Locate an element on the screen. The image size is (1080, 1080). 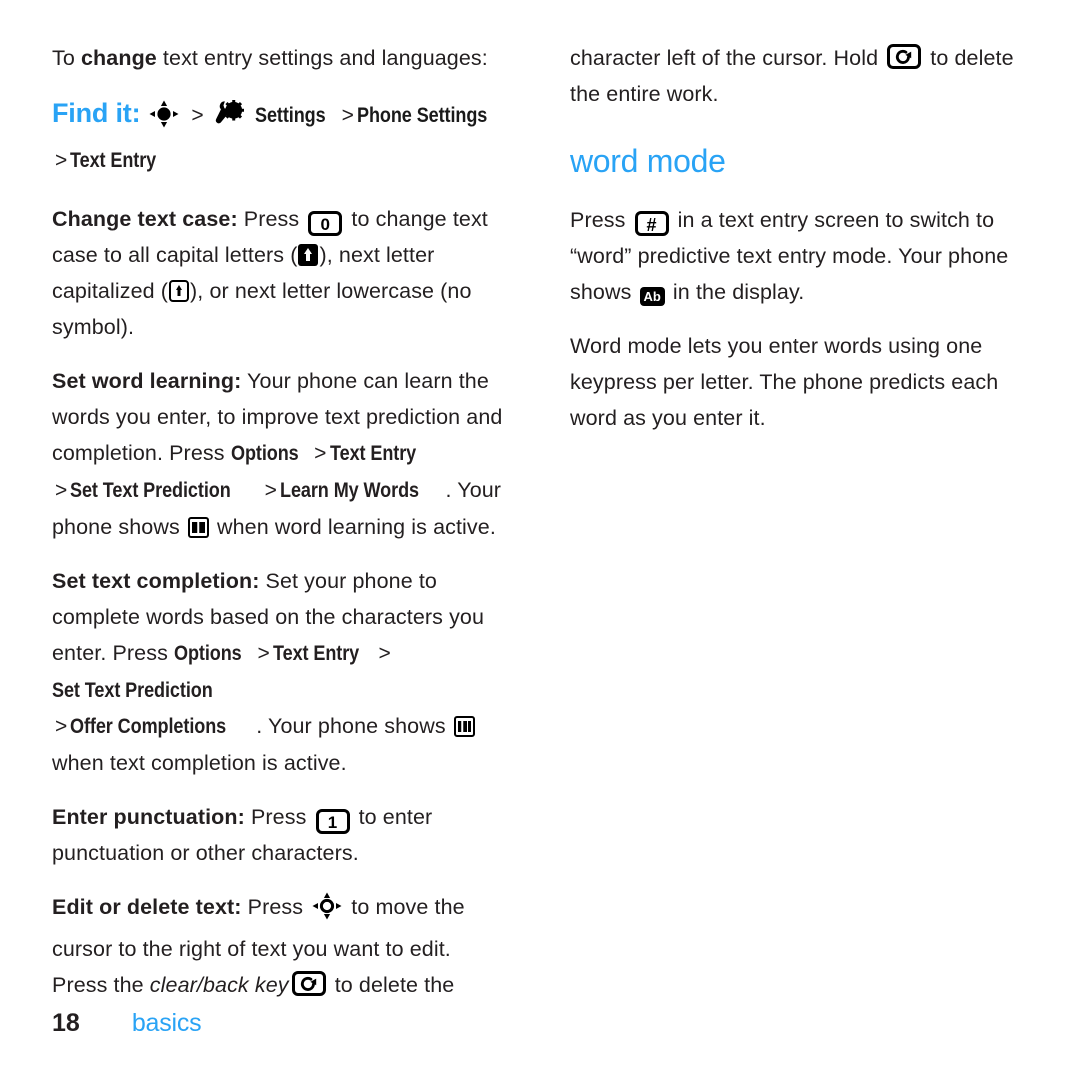
page-number: 18 is located at coordinates (66, 1023).